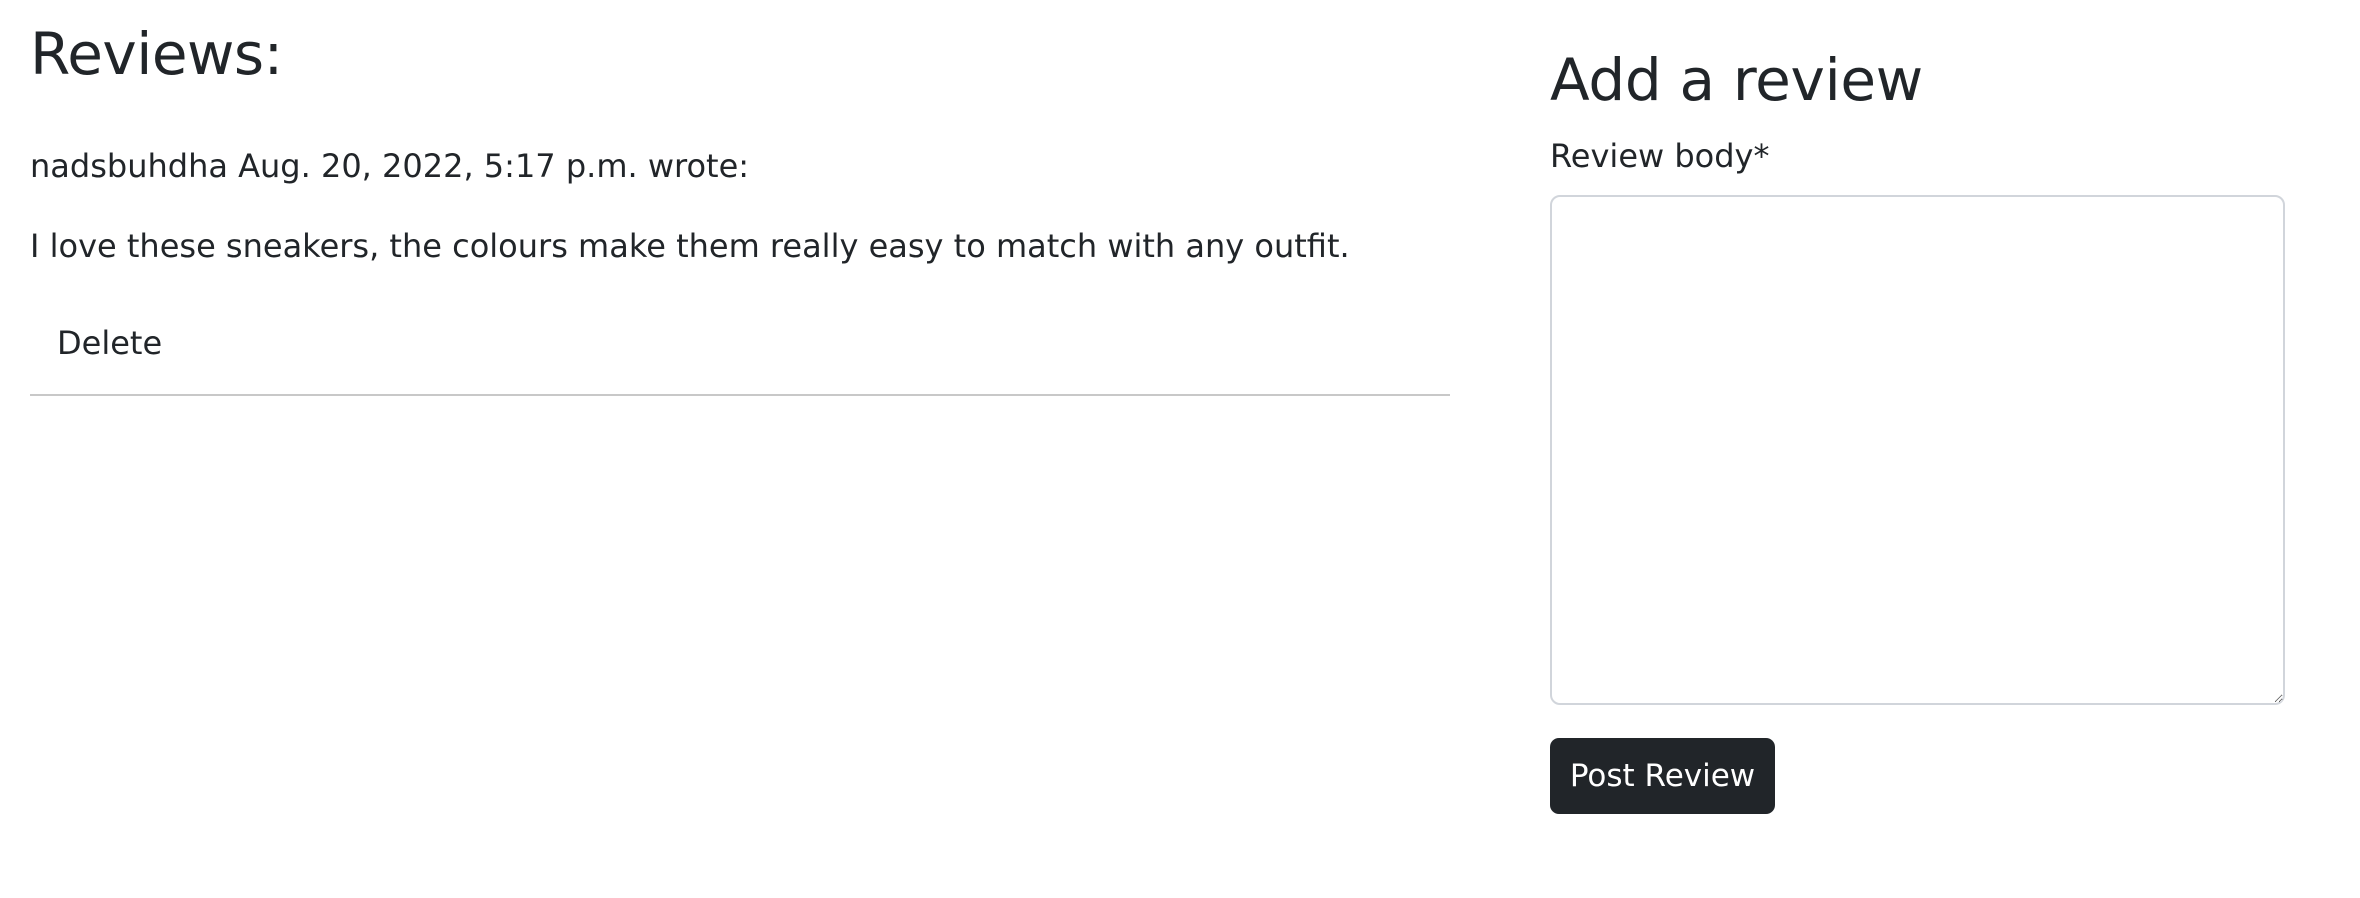  Describe the element at coordinates (109, 343) in the screenshot. I see `delete-review-link: Delete` at that location.